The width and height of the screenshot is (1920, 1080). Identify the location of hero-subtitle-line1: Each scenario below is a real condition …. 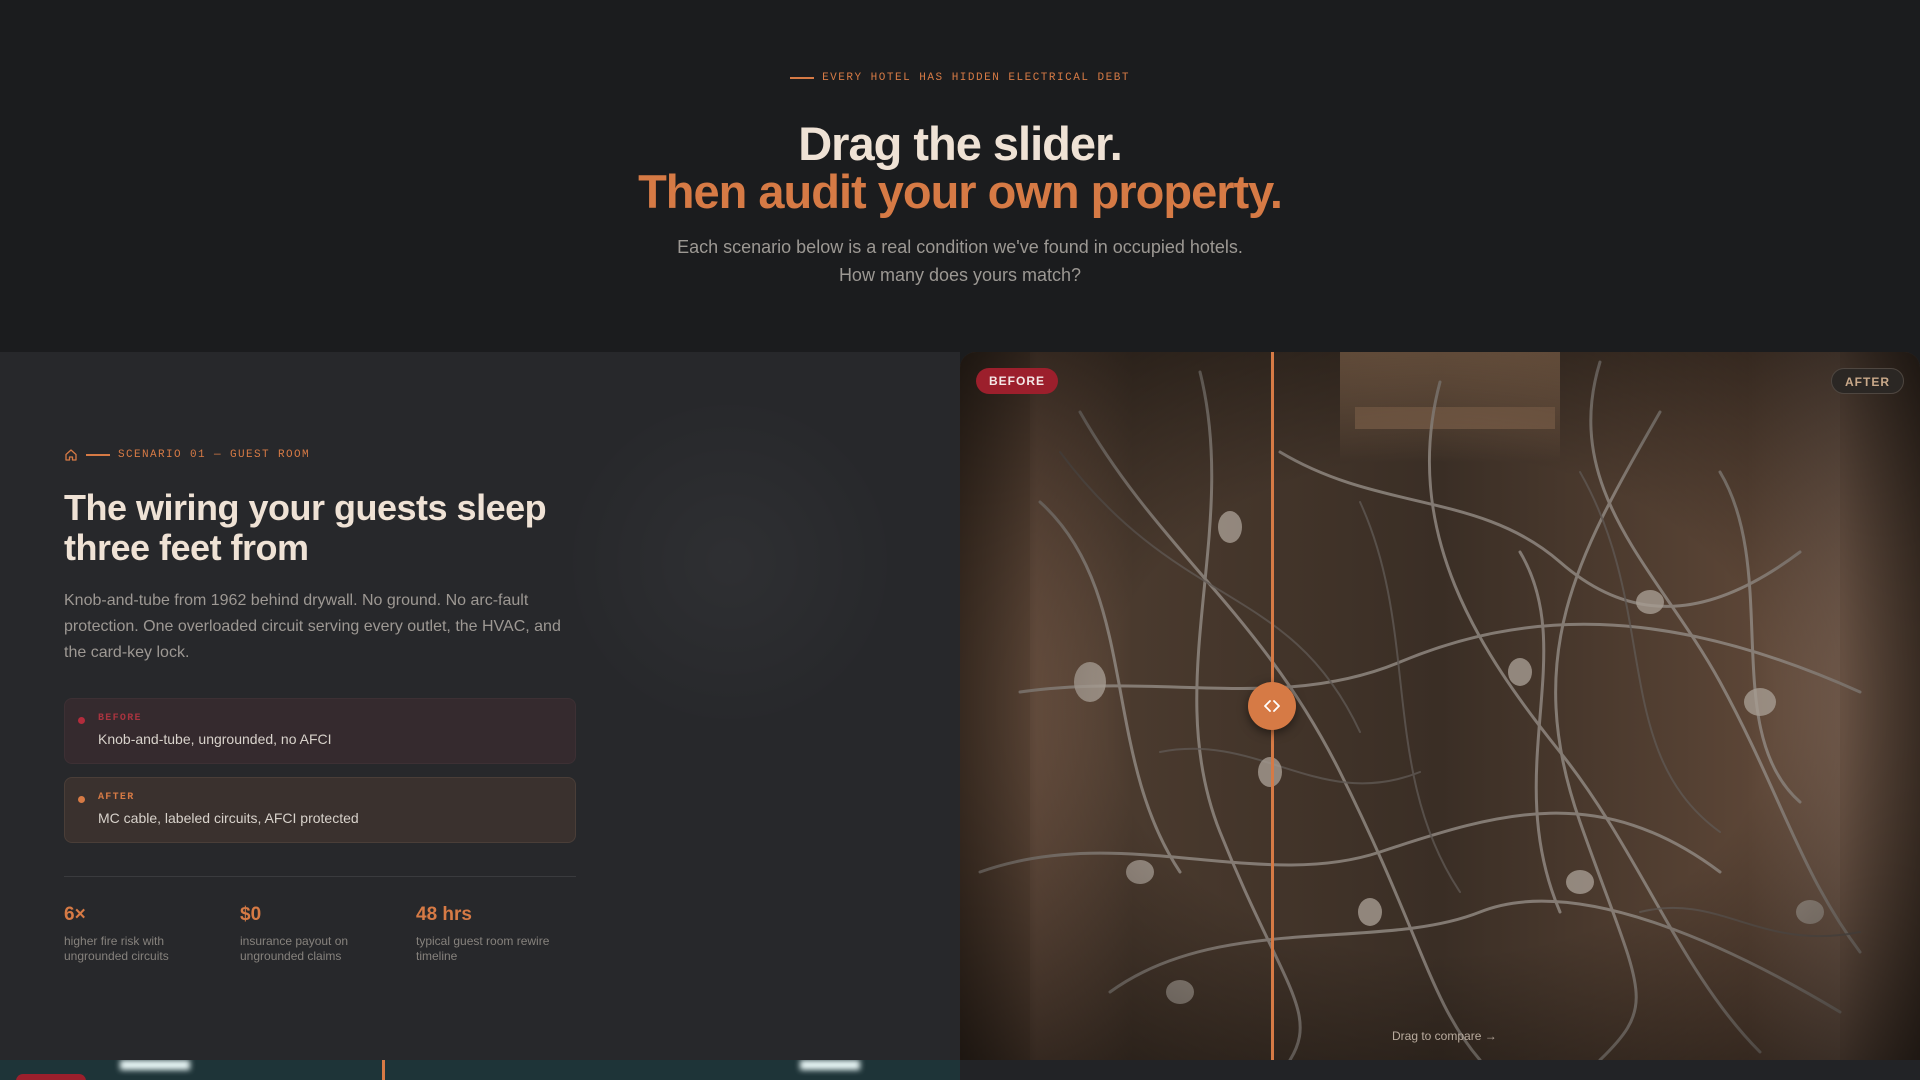
(960, 247).